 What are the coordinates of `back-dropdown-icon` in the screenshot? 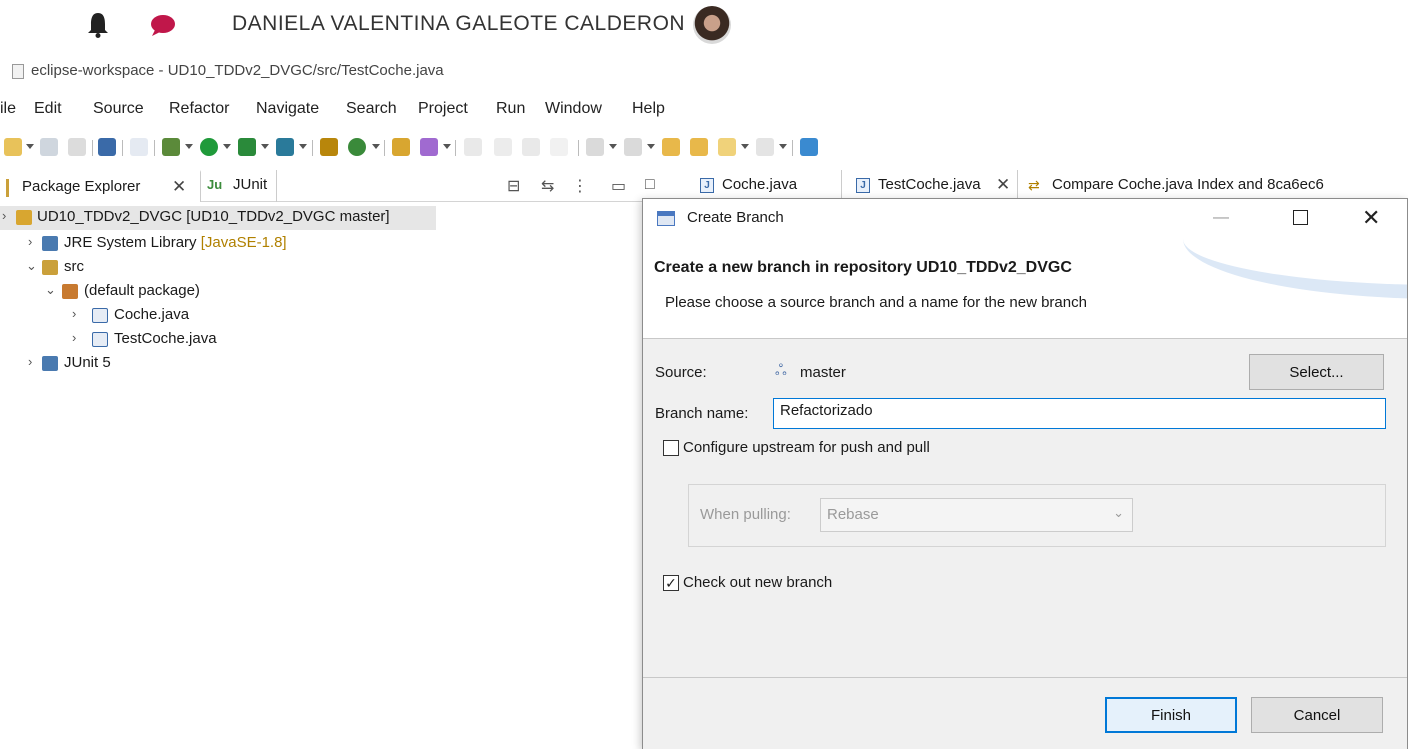 It's located at (745, 146).